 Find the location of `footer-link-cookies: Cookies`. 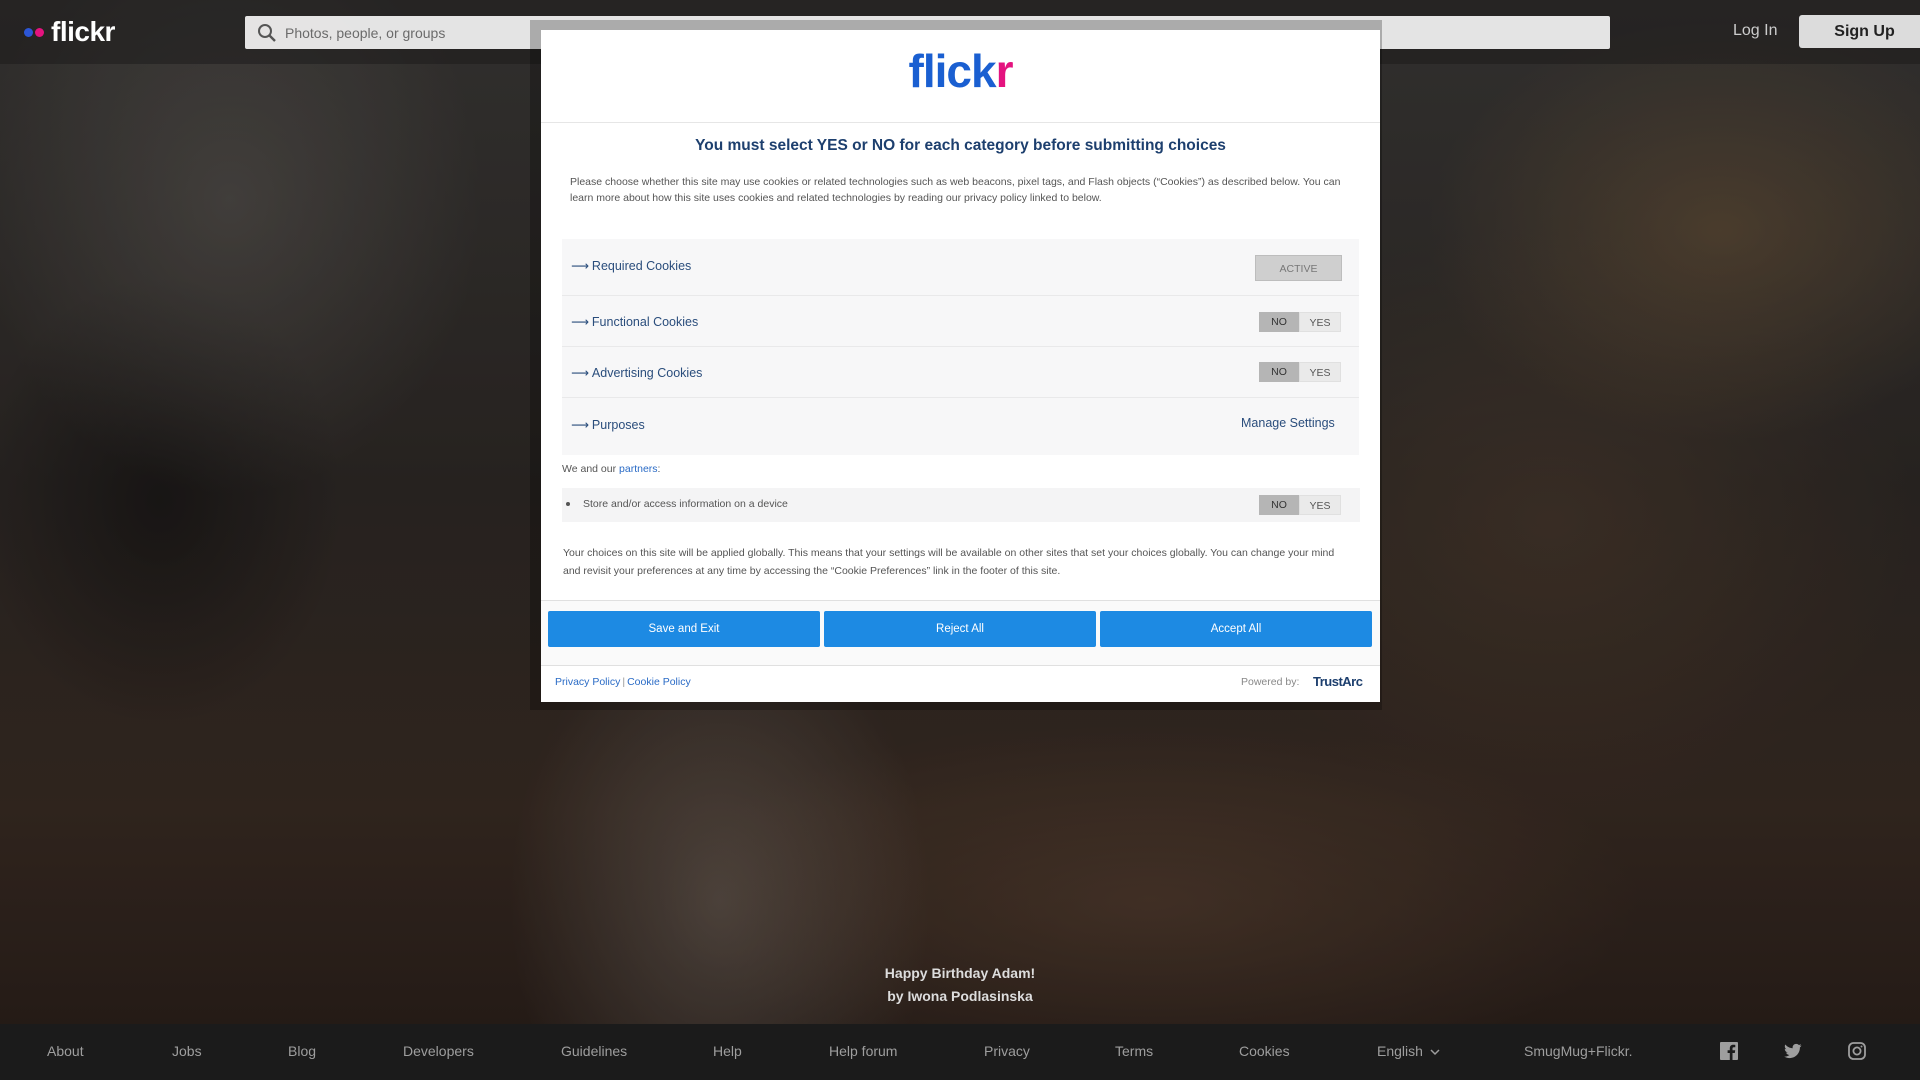

footer-link-cookies: Cookies is located at coordinates (1264, 1051).